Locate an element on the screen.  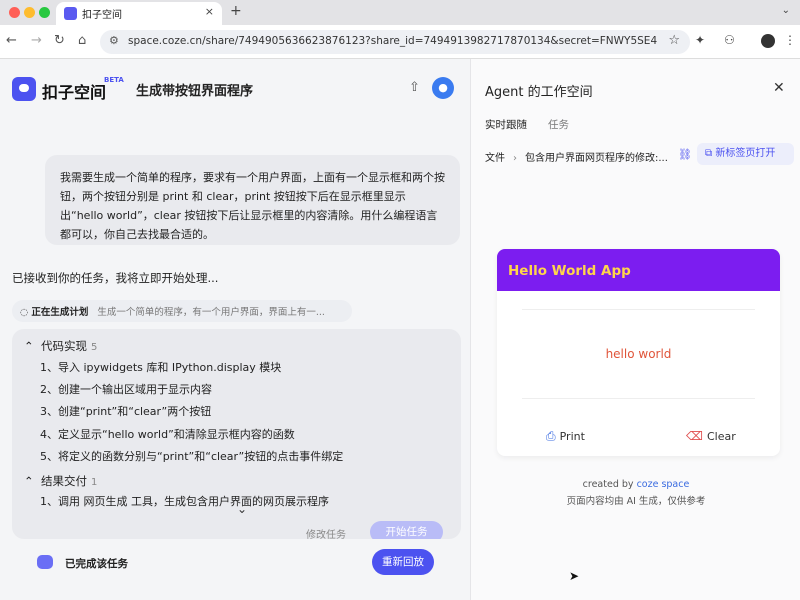
ai-disclaimer: 页面内容均由 AI 生成，仅供参考 is located at coordinates (636, 501).